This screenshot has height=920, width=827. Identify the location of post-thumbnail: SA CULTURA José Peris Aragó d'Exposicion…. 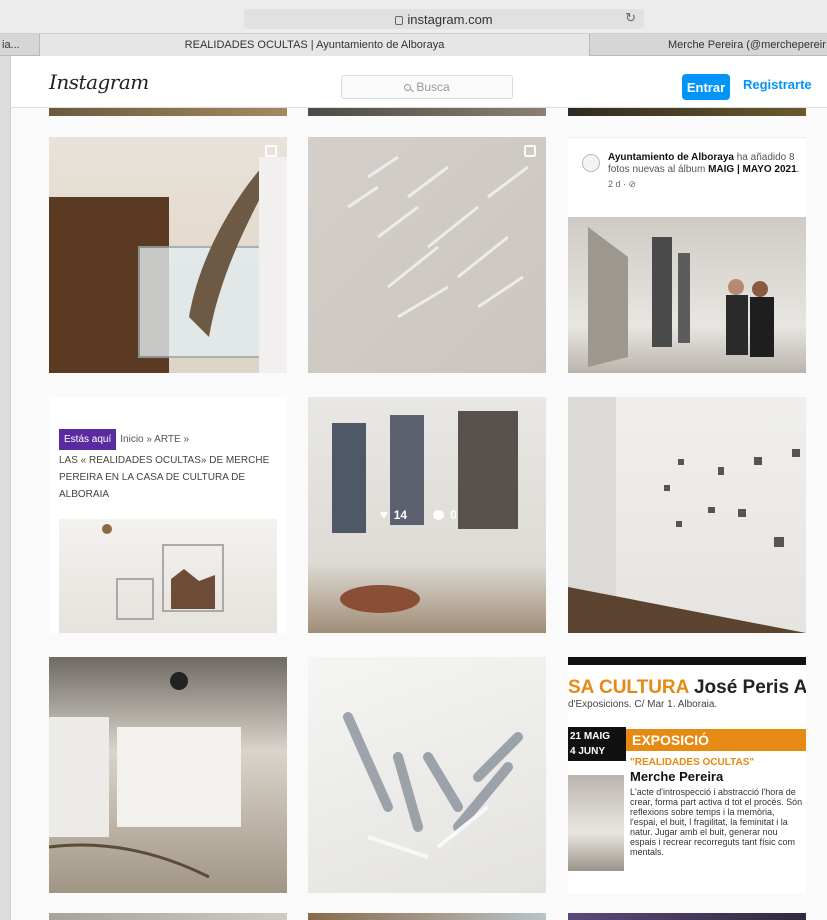
(687, 775).